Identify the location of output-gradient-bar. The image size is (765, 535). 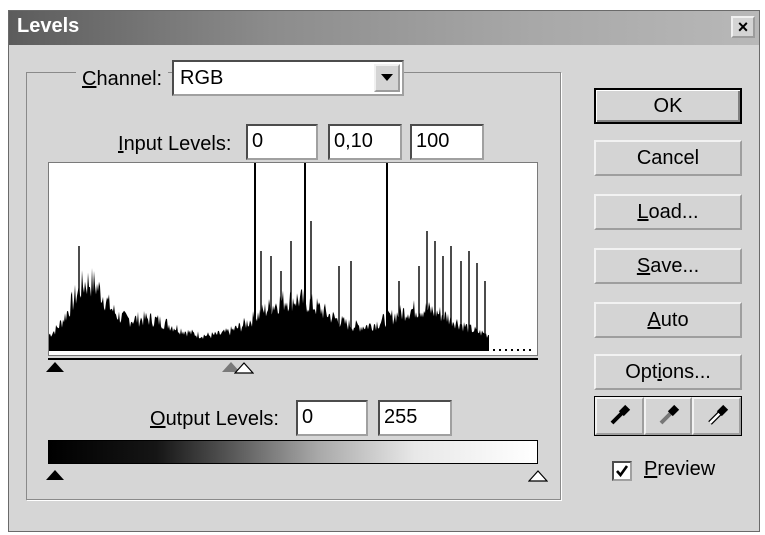
(293, 452).